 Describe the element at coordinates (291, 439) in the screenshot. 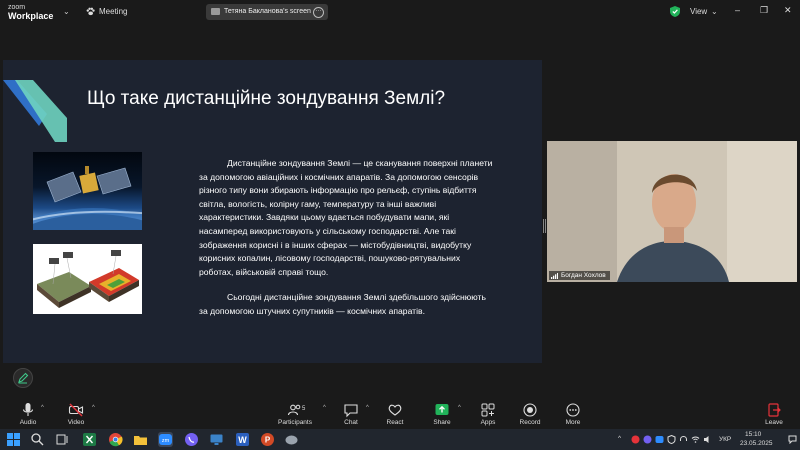

I see `app-icon` at that location.